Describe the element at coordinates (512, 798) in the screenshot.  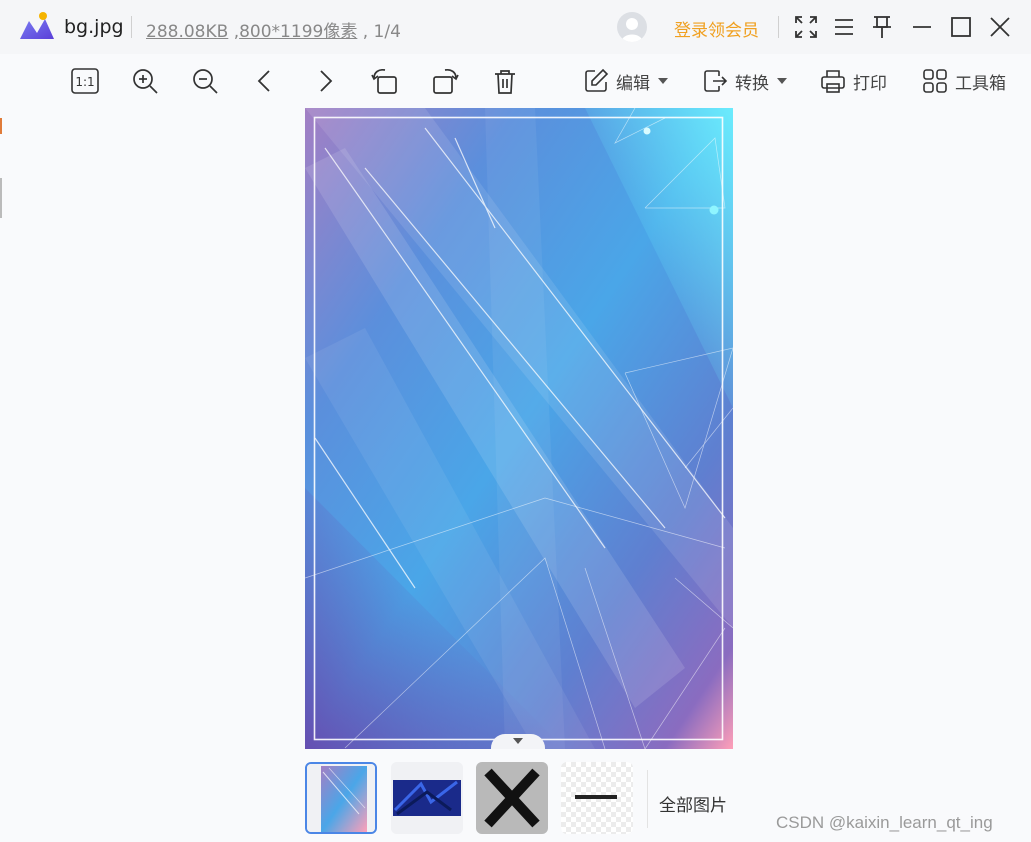
I see `thumbnail-close-x` at that location.